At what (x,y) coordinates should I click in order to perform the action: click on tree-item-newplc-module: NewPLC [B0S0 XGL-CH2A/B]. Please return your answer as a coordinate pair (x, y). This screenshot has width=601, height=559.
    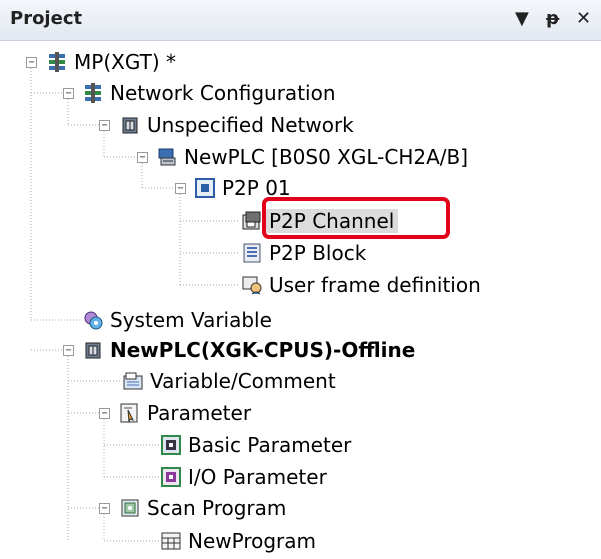
    Looking at the image, I should click on (314, 157).